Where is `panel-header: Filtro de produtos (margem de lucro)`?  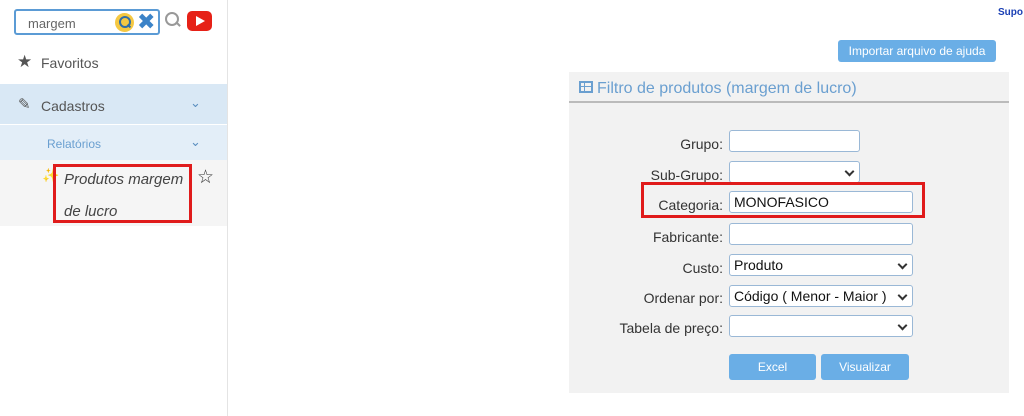
panel-header: Filtro de produtos (margem de lucro) is located at coordinates (789, 87).